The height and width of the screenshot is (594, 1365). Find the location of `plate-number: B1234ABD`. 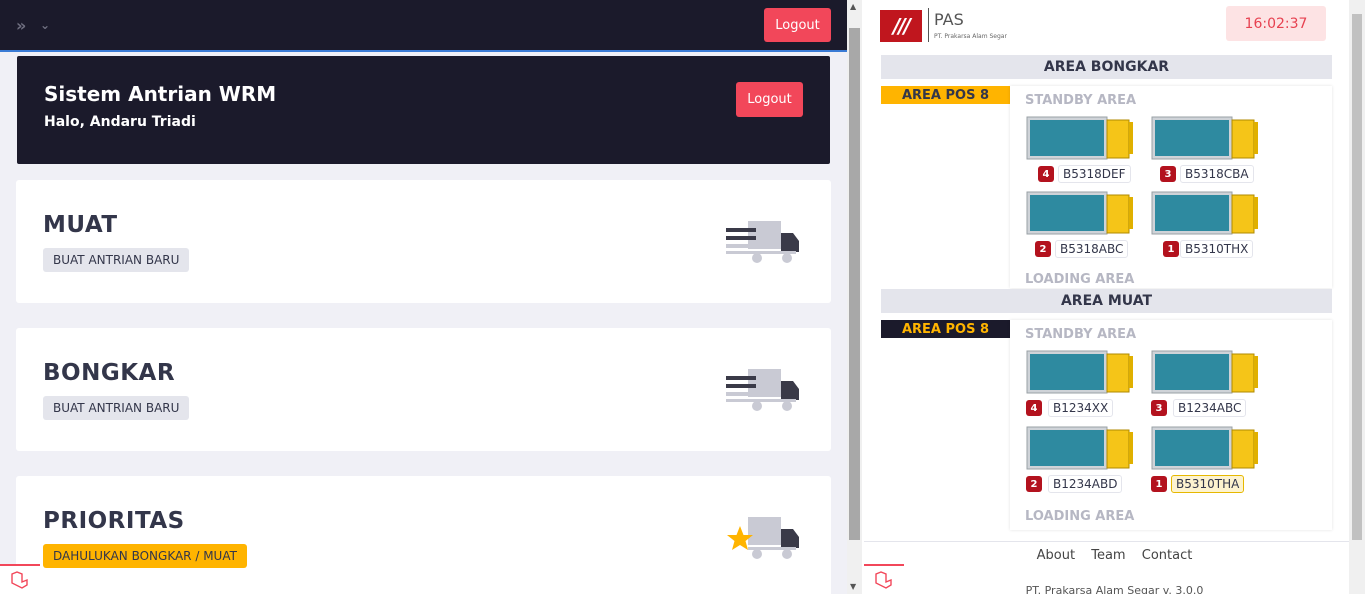

plate-number: B1234ABD is located at coordinates (1085, 484).